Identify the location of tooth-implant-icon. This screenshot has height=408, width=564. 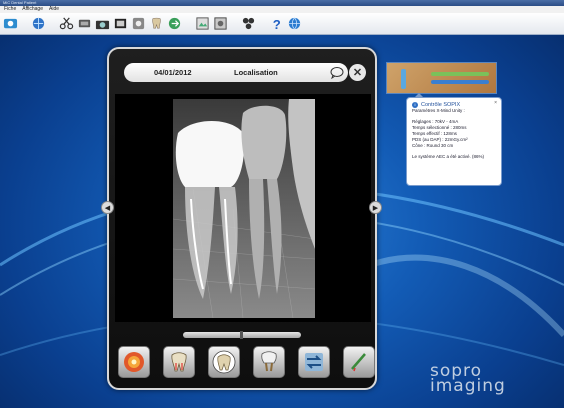
(269, 361).